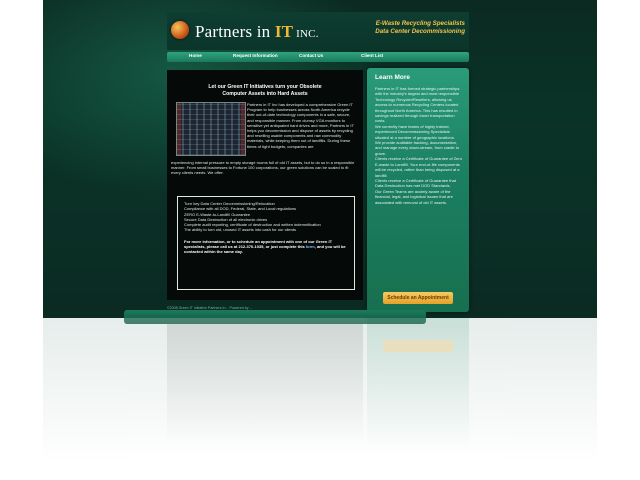  What do you see at coordinates (310, 246) in the screenshot?
I see `form-link: form` at bounding box center [310, 246].